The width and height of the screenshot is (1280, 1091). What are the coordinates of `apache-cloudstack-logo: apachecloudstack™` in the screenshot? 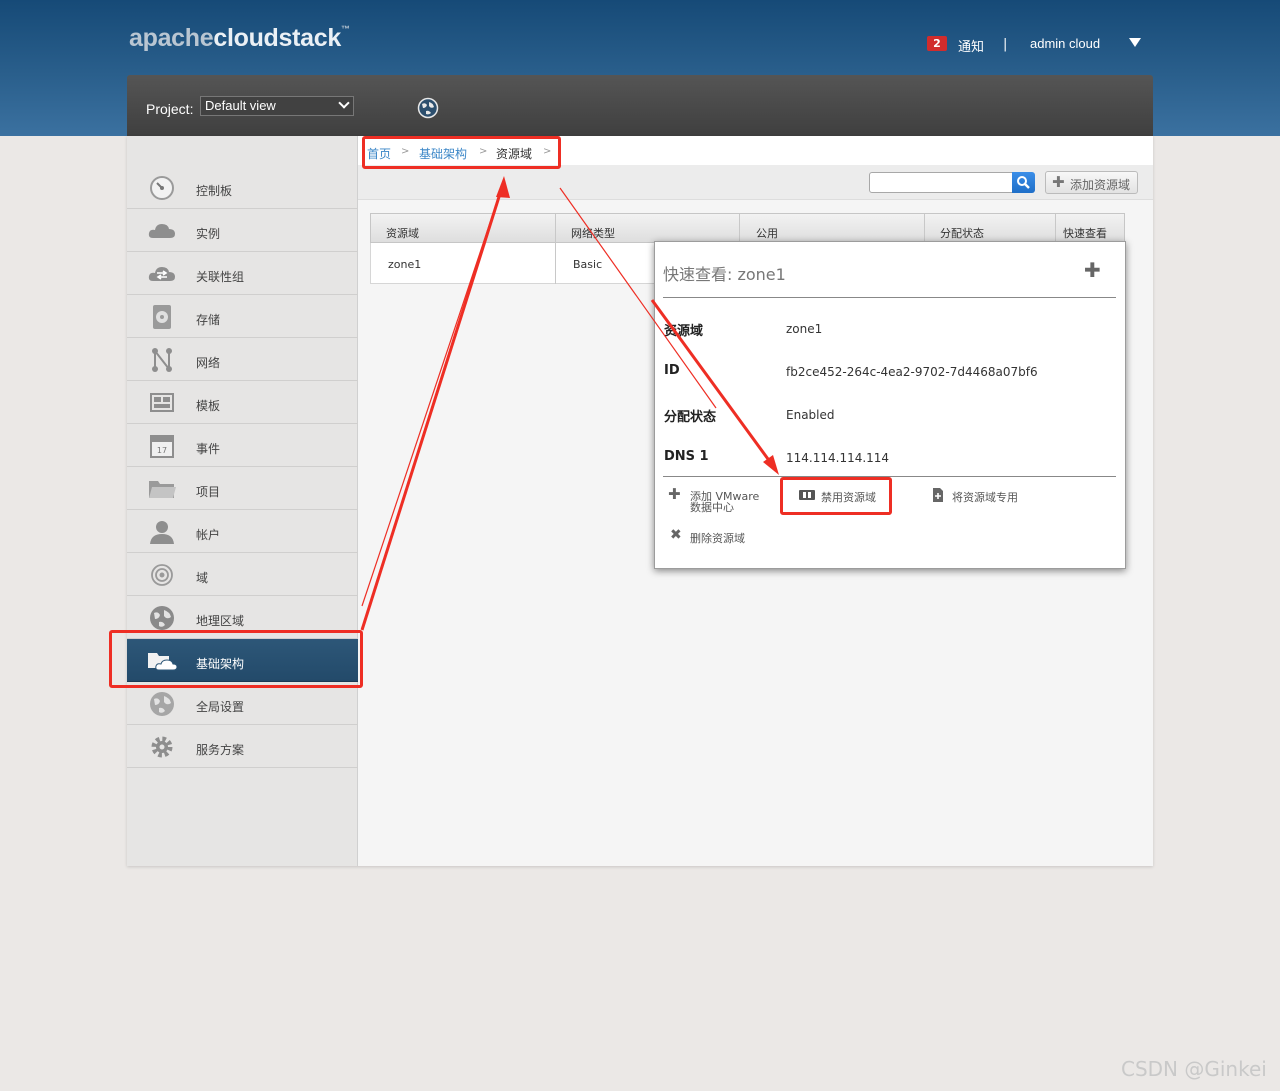 It's located at (239, 38).